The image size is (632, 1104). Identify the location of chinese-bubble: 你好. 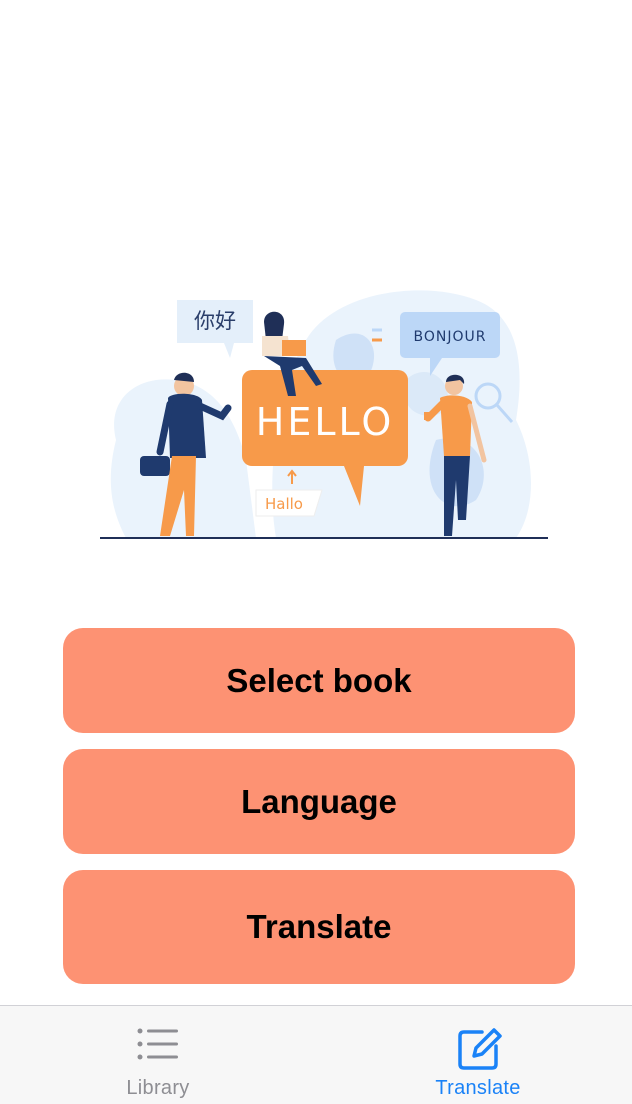
(215, 329).